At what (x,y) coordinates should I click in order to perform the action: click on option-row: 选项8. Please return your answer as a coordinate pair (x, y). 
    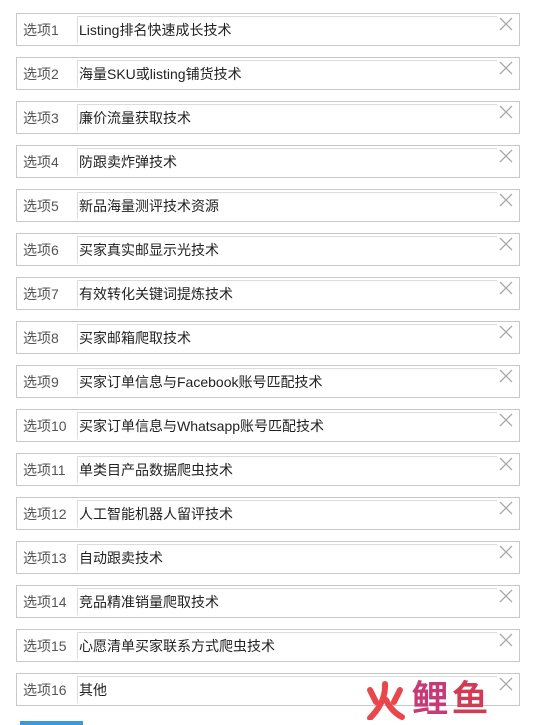
    Looking at the image, I should click on (268, 337).